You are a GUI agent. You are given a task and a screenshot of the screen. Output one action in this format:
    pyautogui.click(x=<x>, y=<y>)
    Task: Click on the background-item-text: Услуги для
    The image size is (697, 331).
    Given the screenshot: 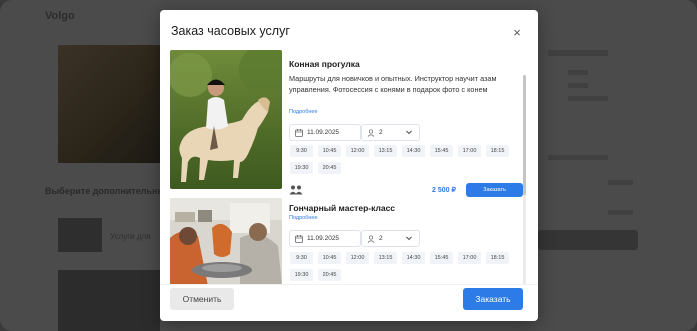 What is the action you would take?
    pyautogui.click(x=130, y=236)
    